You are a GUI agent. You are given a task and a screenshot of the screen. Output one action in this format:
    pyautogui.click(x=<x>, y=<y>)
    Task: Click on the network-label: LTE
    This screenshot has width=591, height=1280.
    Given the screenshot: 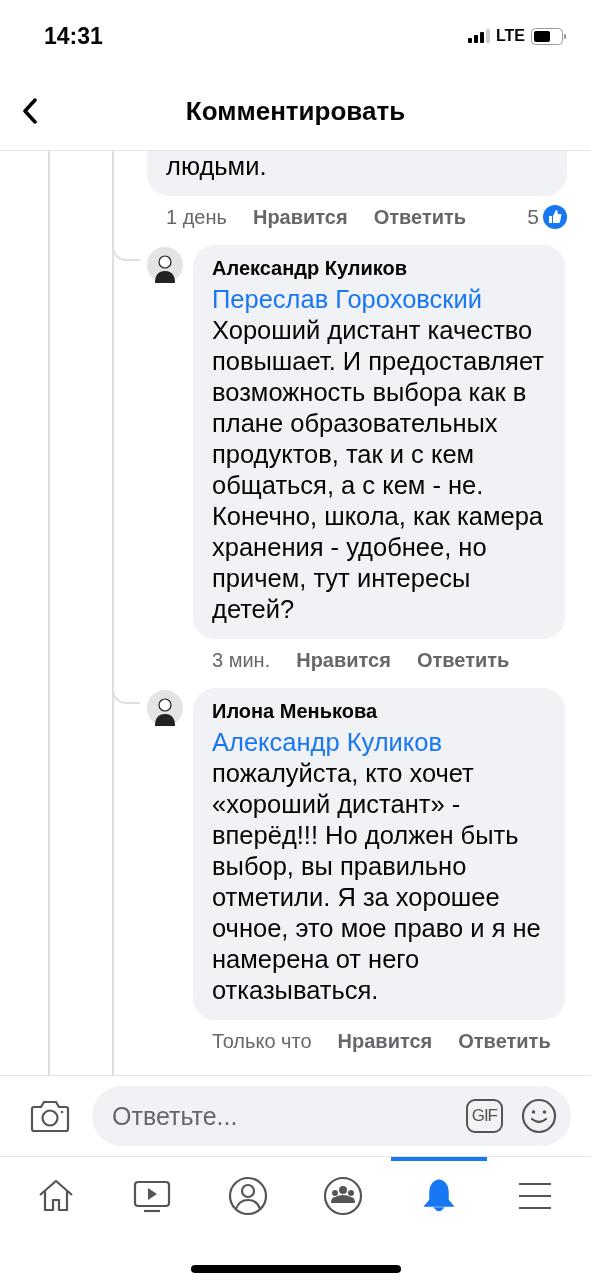 What is the action you would take?
    pyautogui.click(x=510, y=36)
    